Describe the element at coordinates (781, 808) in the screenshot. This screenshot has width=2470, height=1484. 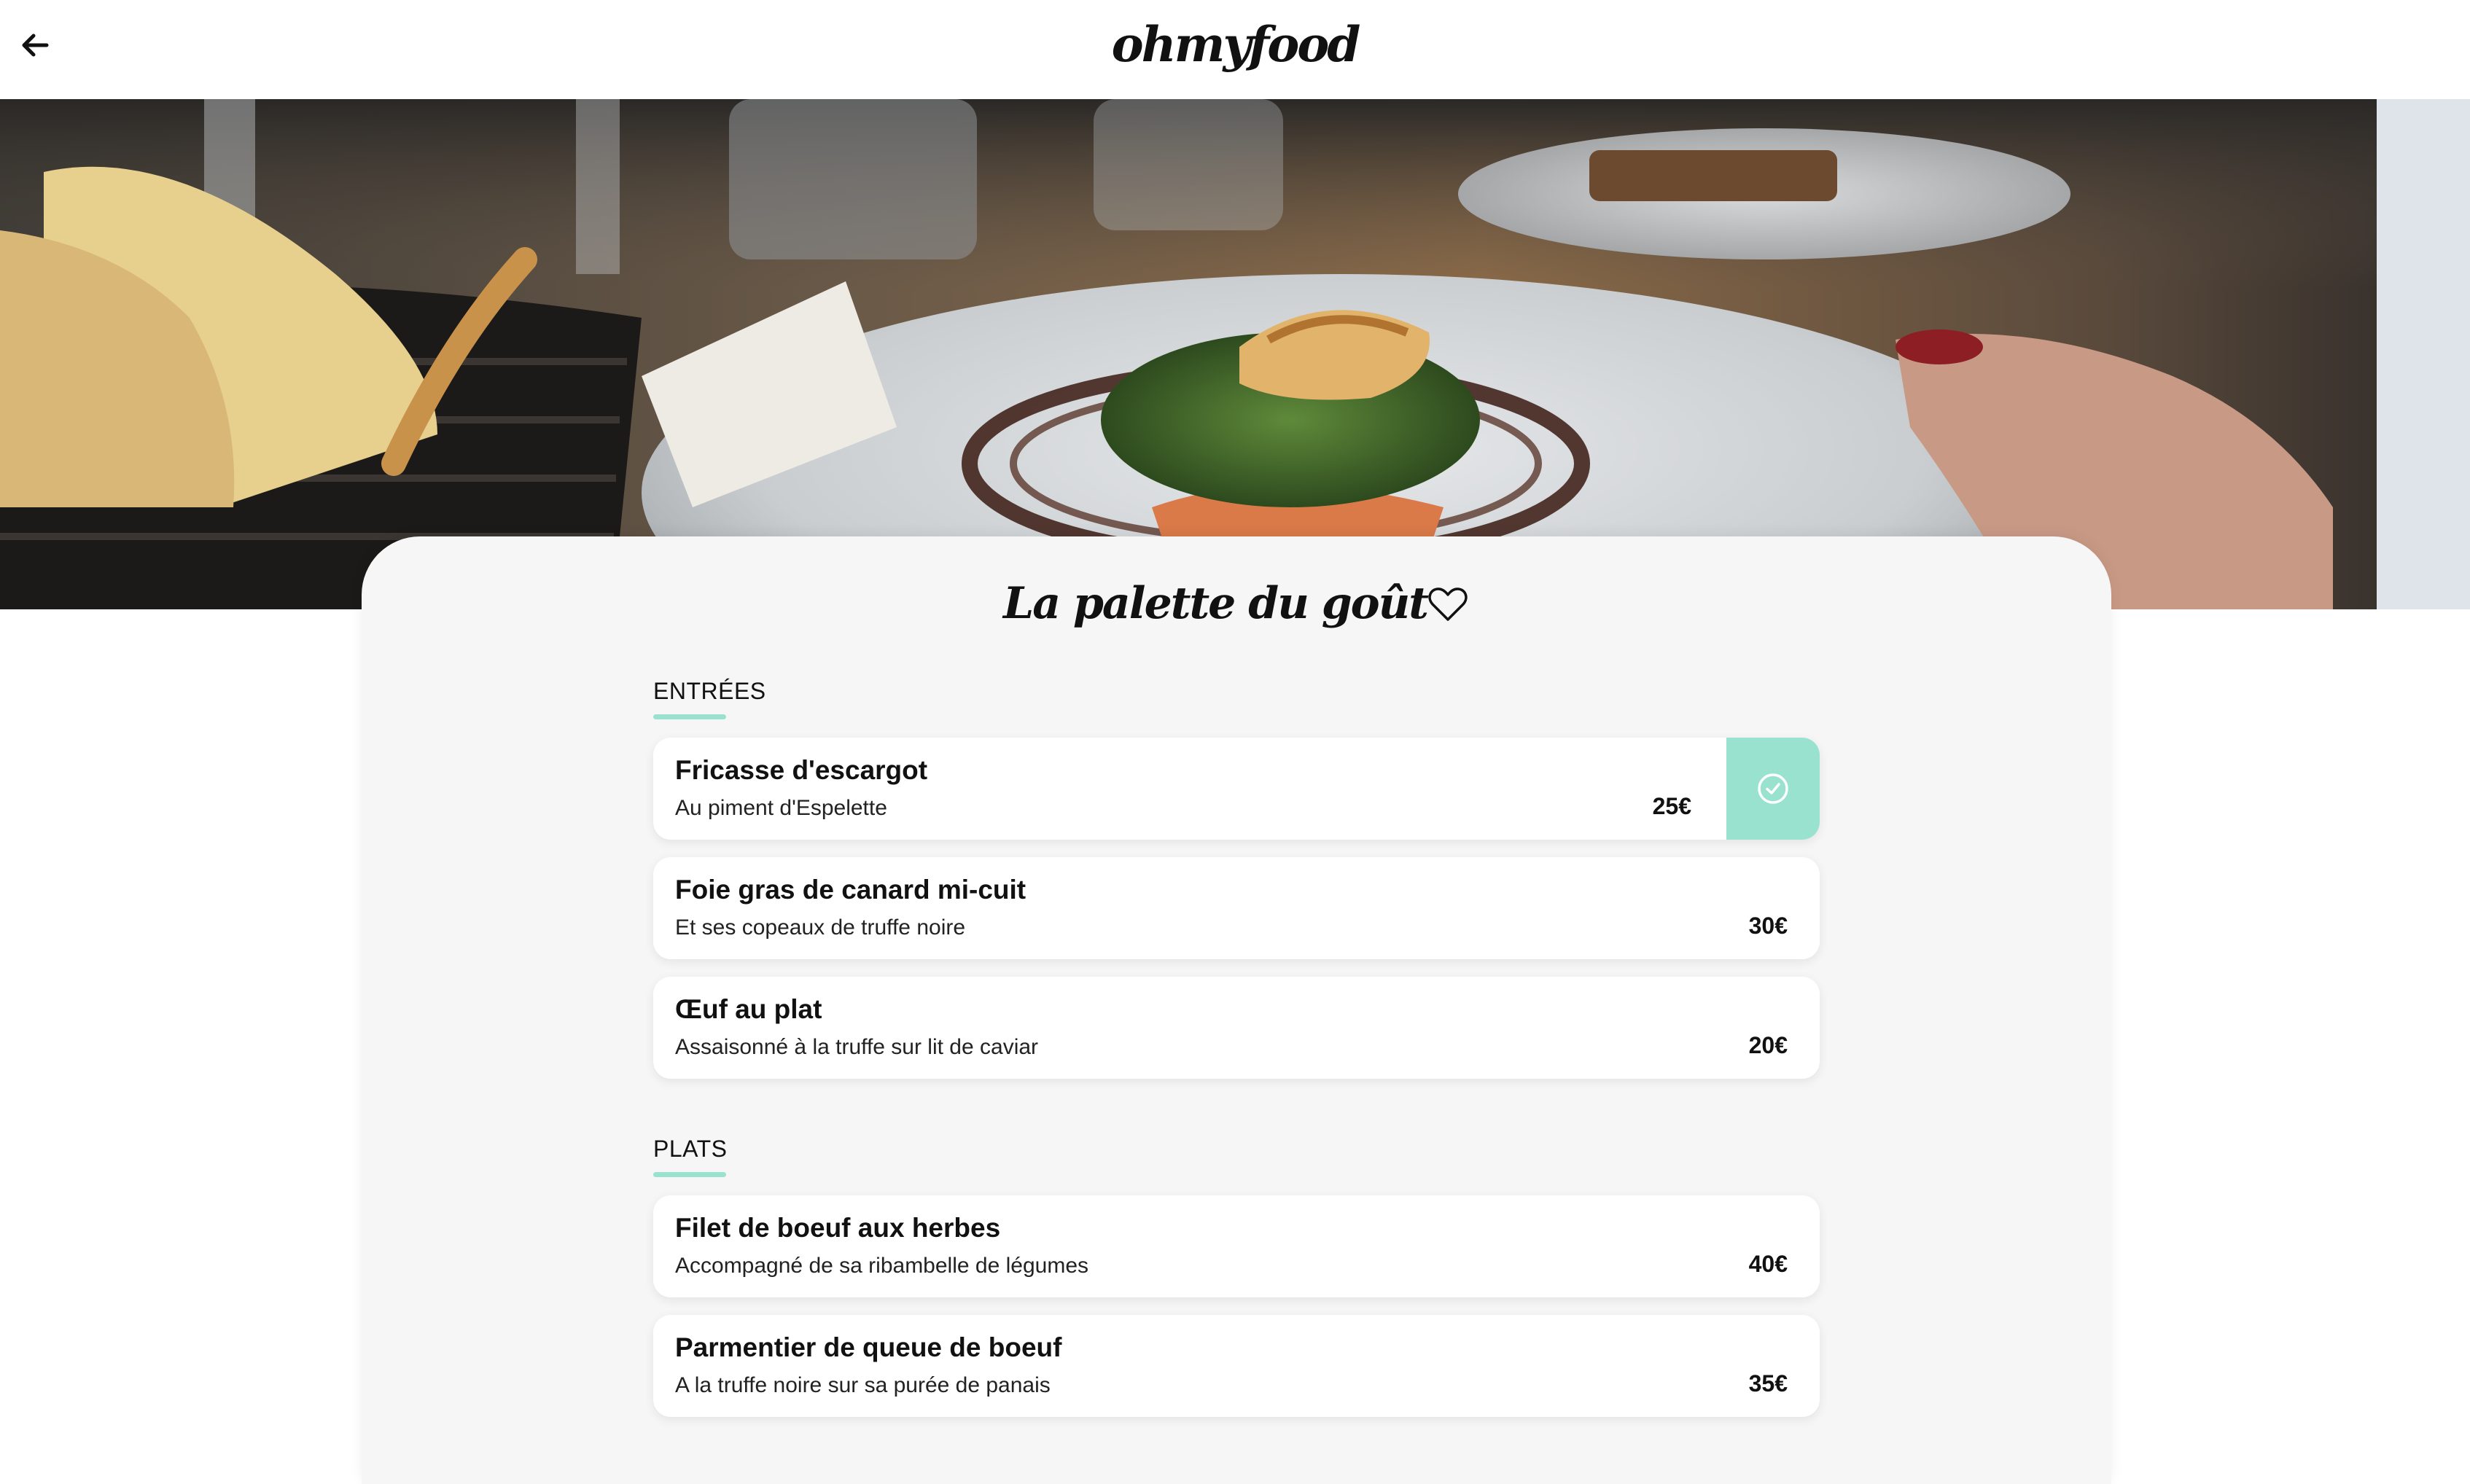
I see `dish-description: Au piment d'Espelette` at that location.